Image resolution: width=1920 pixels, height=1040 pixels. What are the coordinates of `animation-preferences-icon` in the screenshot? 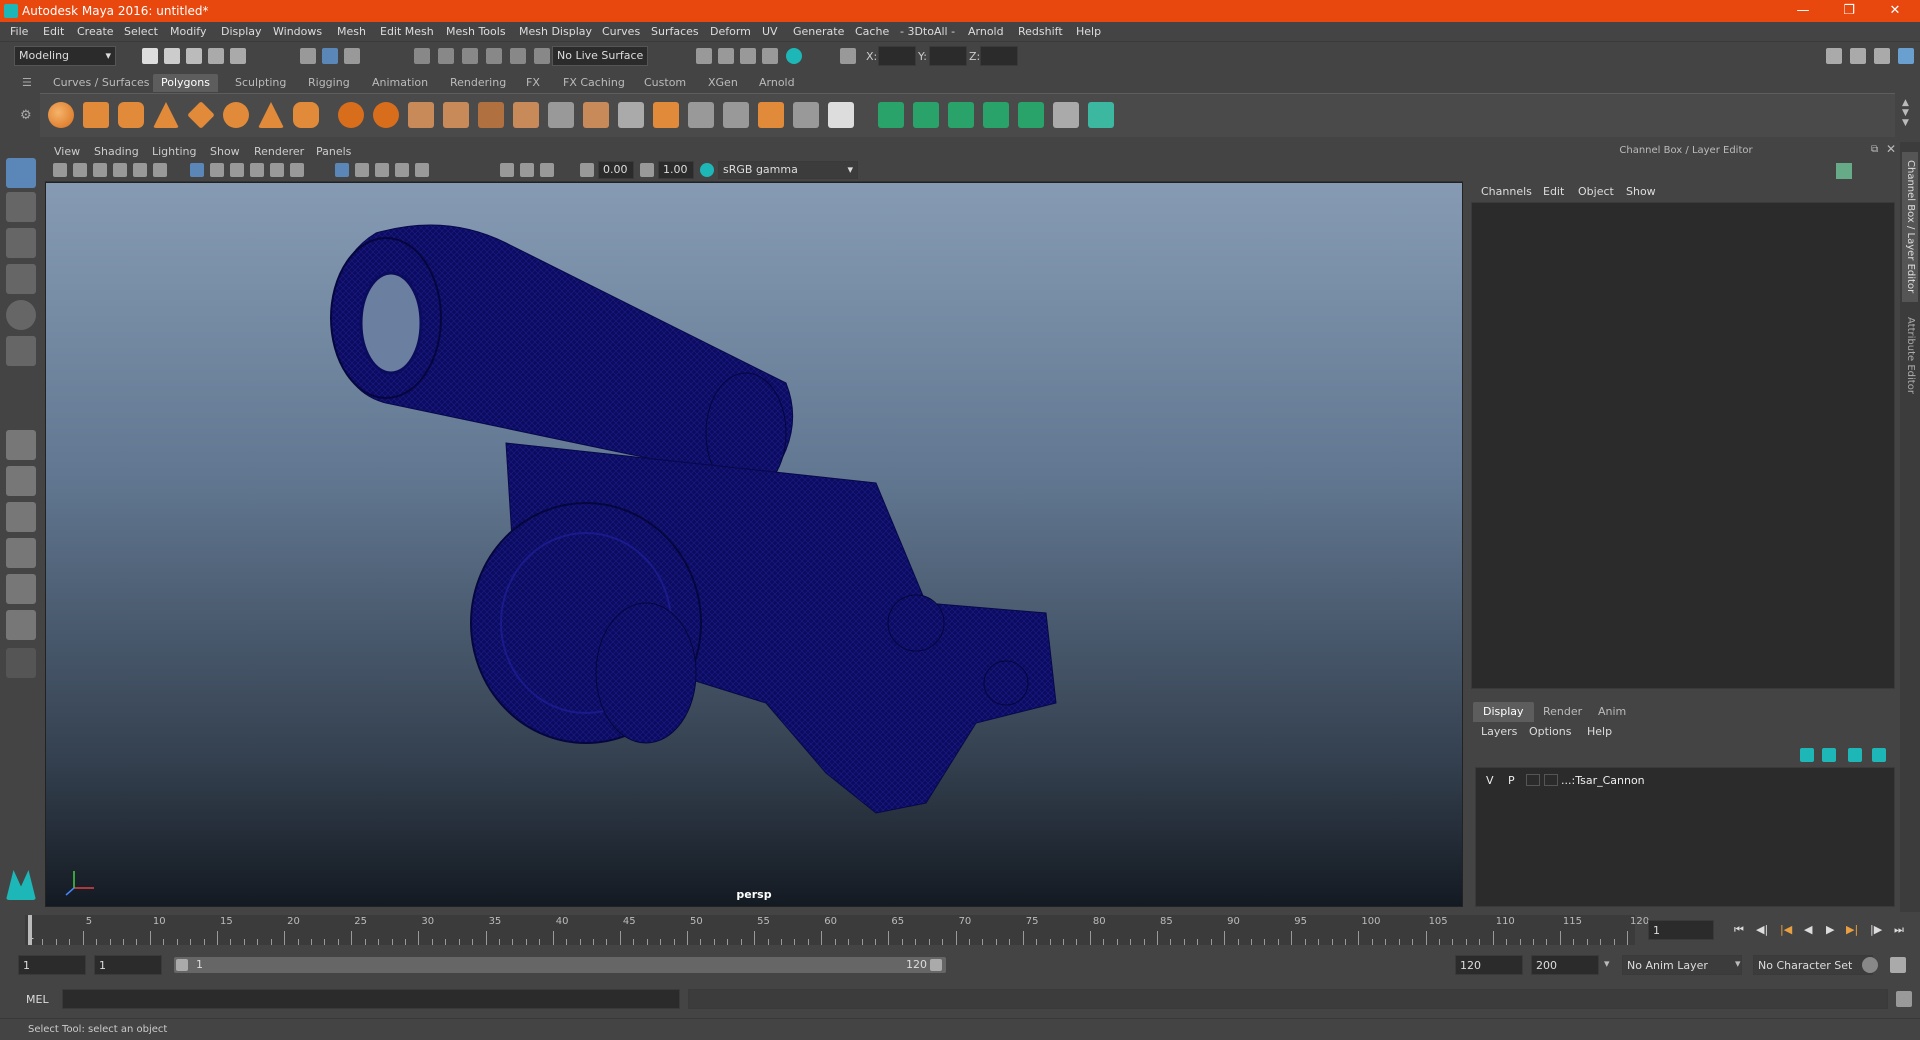 It's located at (1898, 965).